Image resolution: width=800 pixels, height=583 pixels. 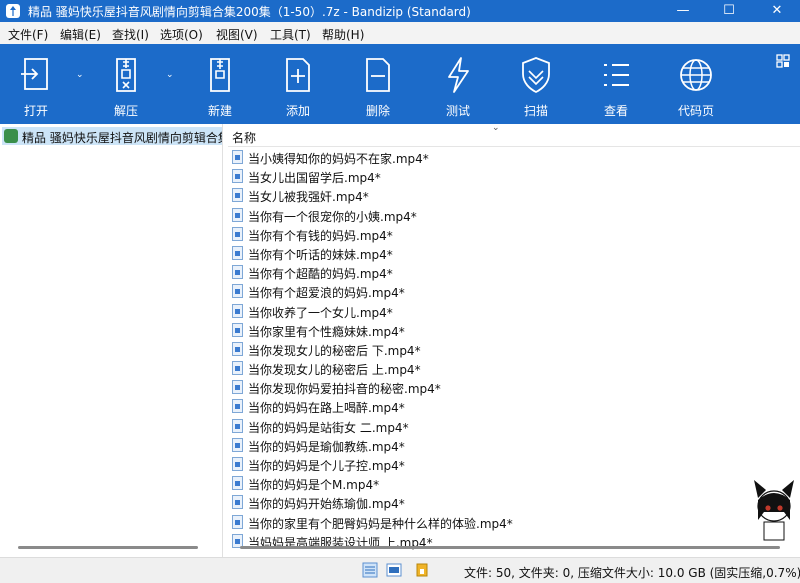 What do you see at coordinates (536, 75) in the screenshot?
I see `scan-shield-icon` at bounding box center [536, 75].